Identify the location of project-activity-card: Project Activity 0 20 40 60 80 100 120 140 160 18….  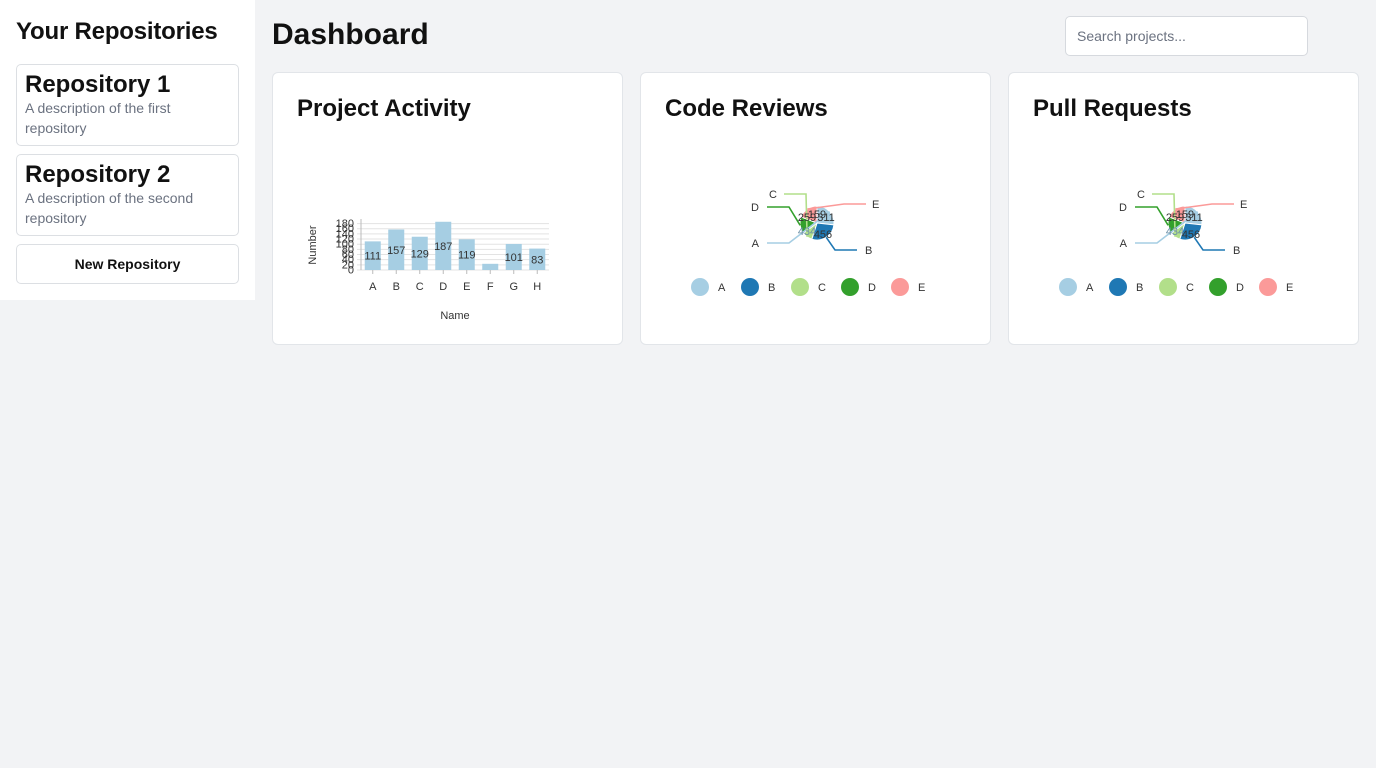
(447, 208).